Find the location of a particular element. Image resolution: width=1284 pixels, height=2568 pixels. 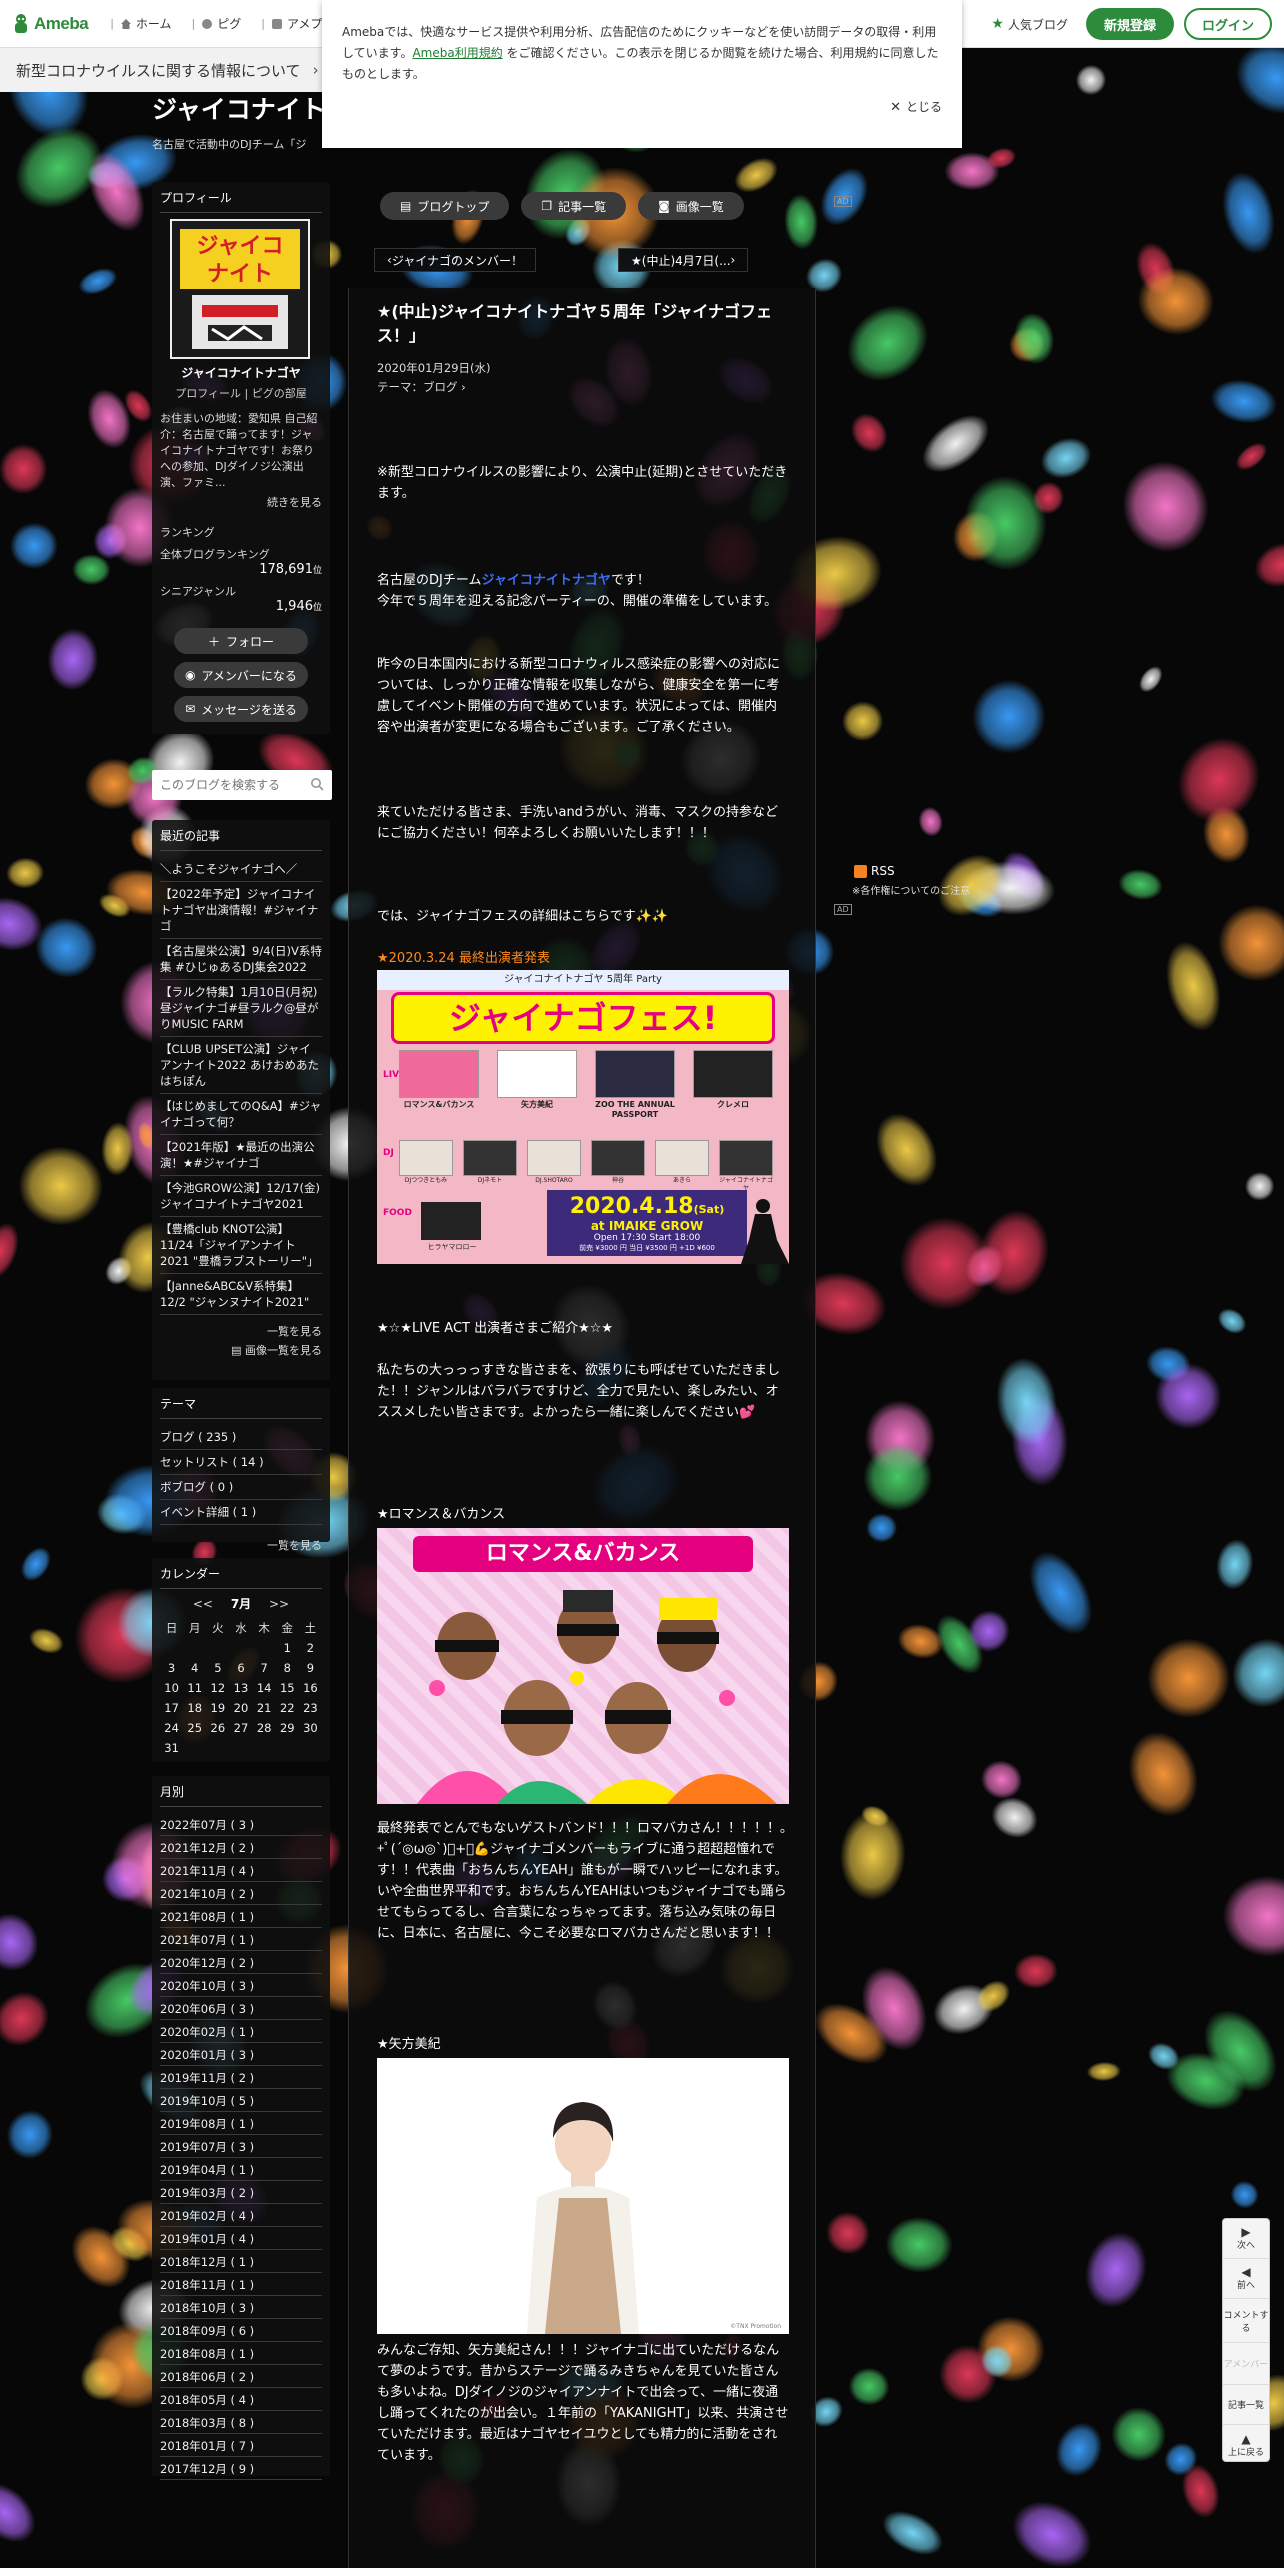

back-to-top-button: ▲ 上に戻る is located at coordinates (1246, 2445).